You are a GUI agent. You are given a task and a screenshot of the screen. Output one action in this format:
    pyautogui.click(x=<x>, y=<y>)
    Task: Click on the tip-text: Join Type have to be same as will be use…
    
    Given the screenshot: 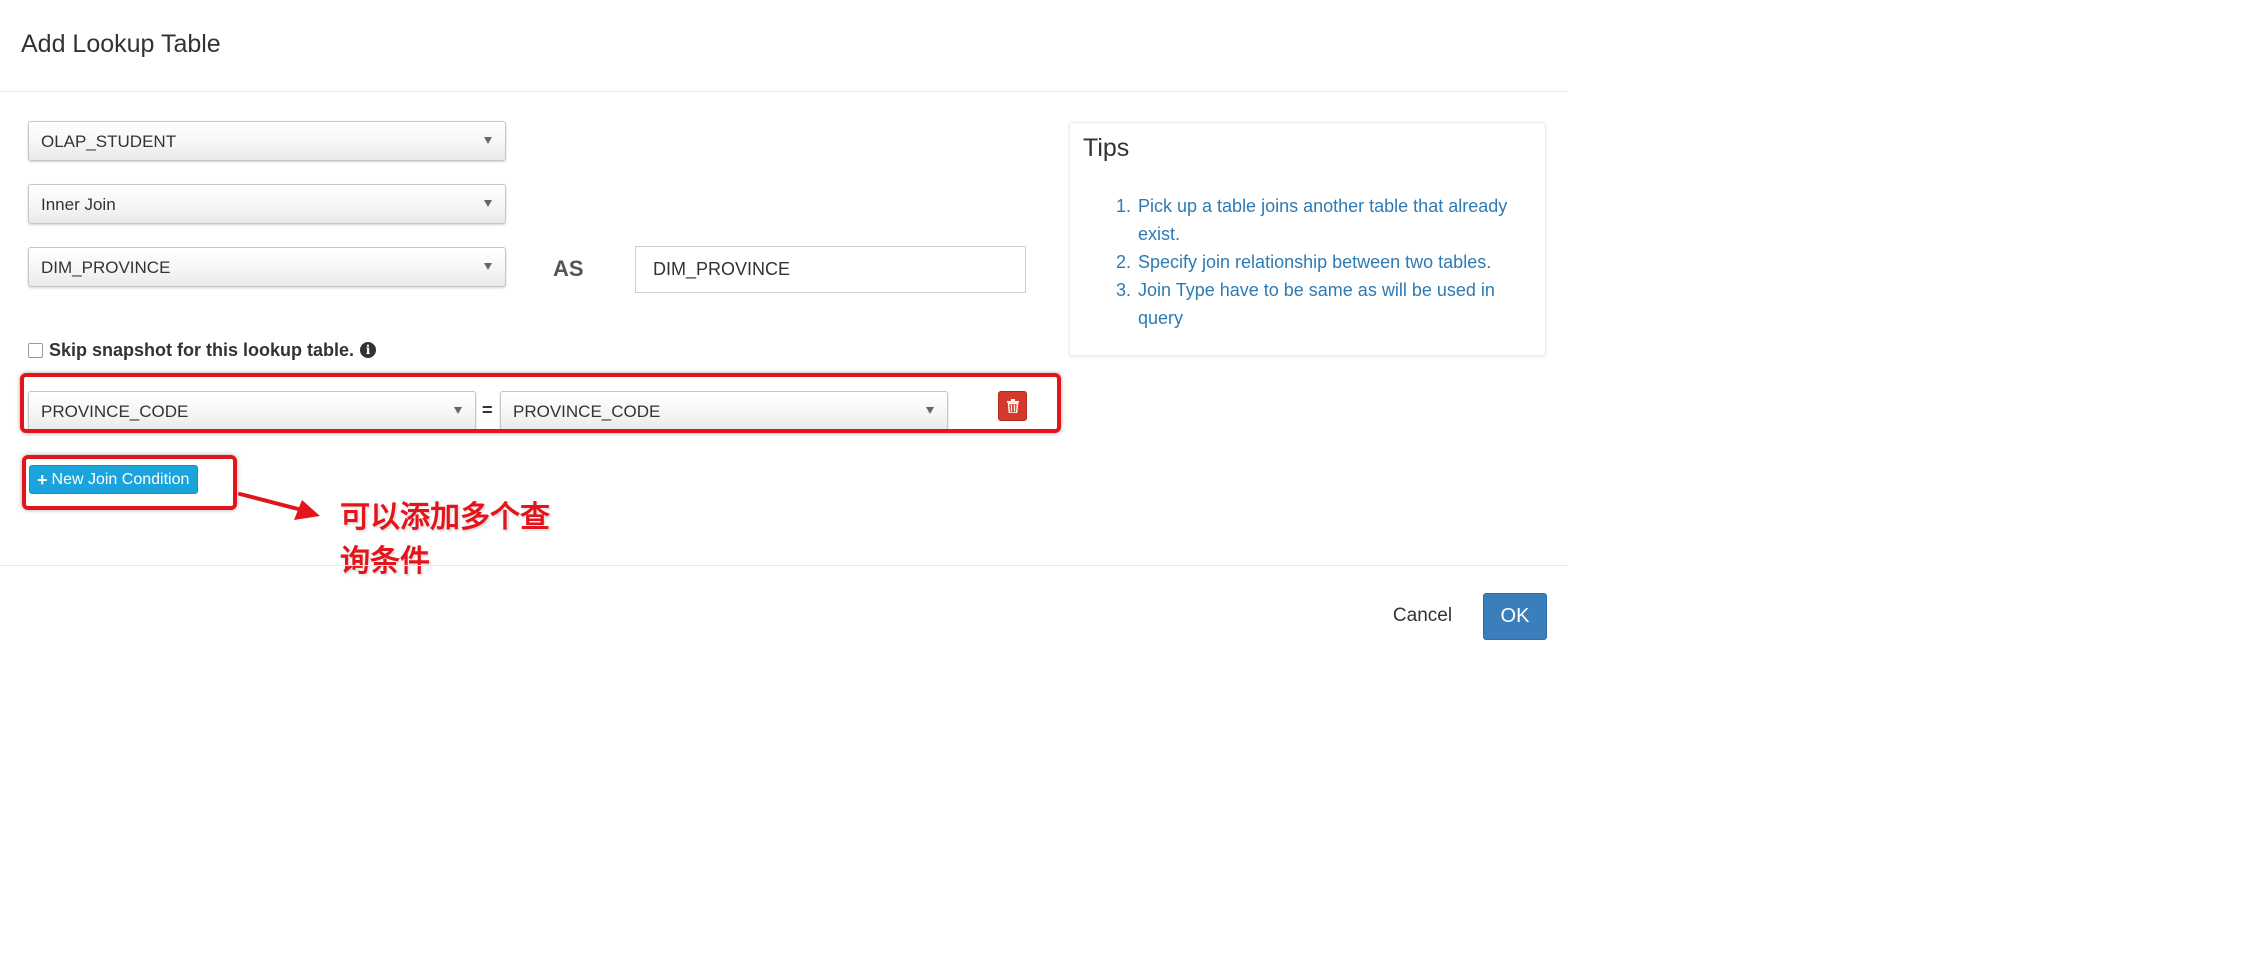 What is the action you would take?
    pyautogui.click(x=1316, y=304)
    